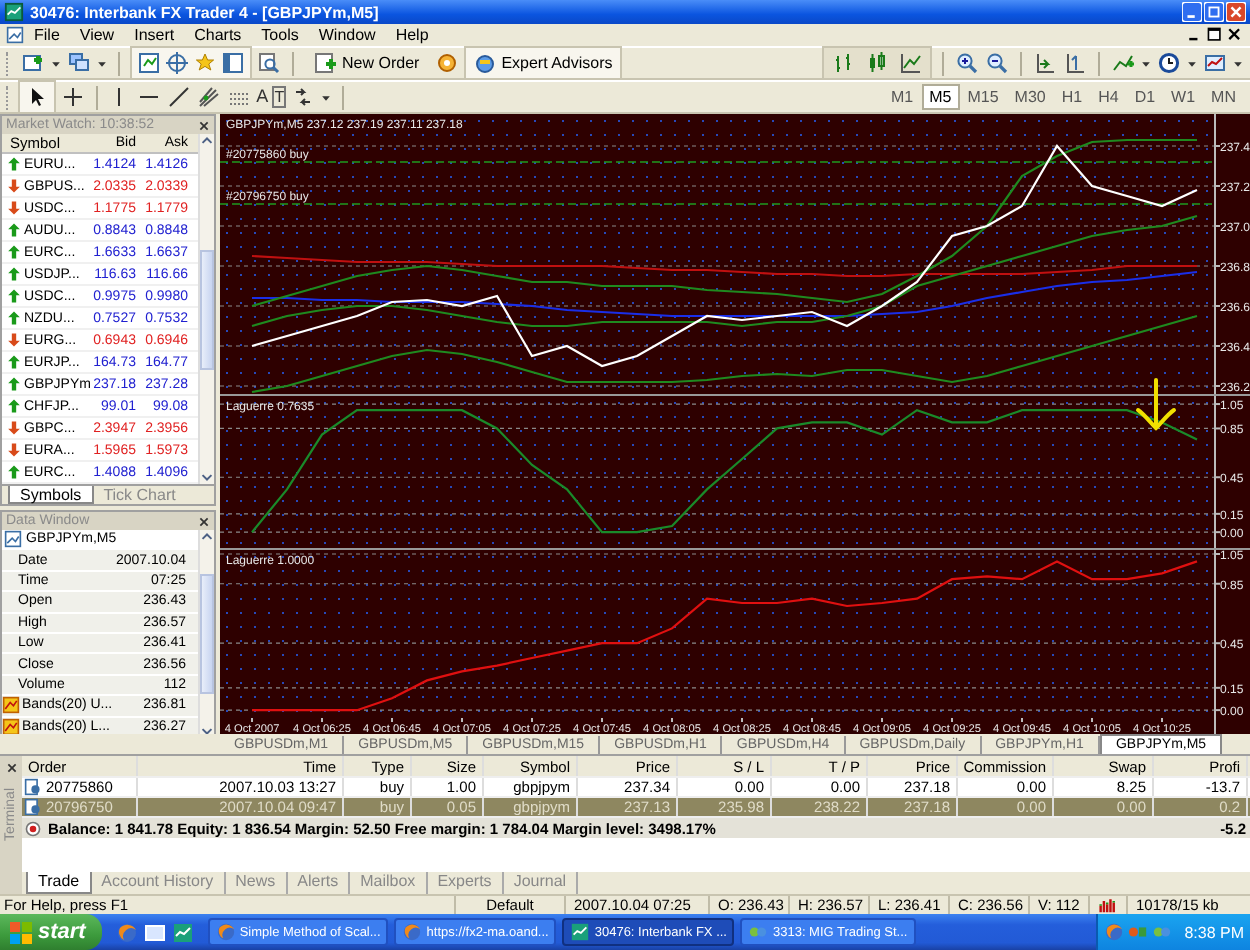  Describe the element at coordinates (205, 63) in the screenshot. I see `star-icon` at that location.